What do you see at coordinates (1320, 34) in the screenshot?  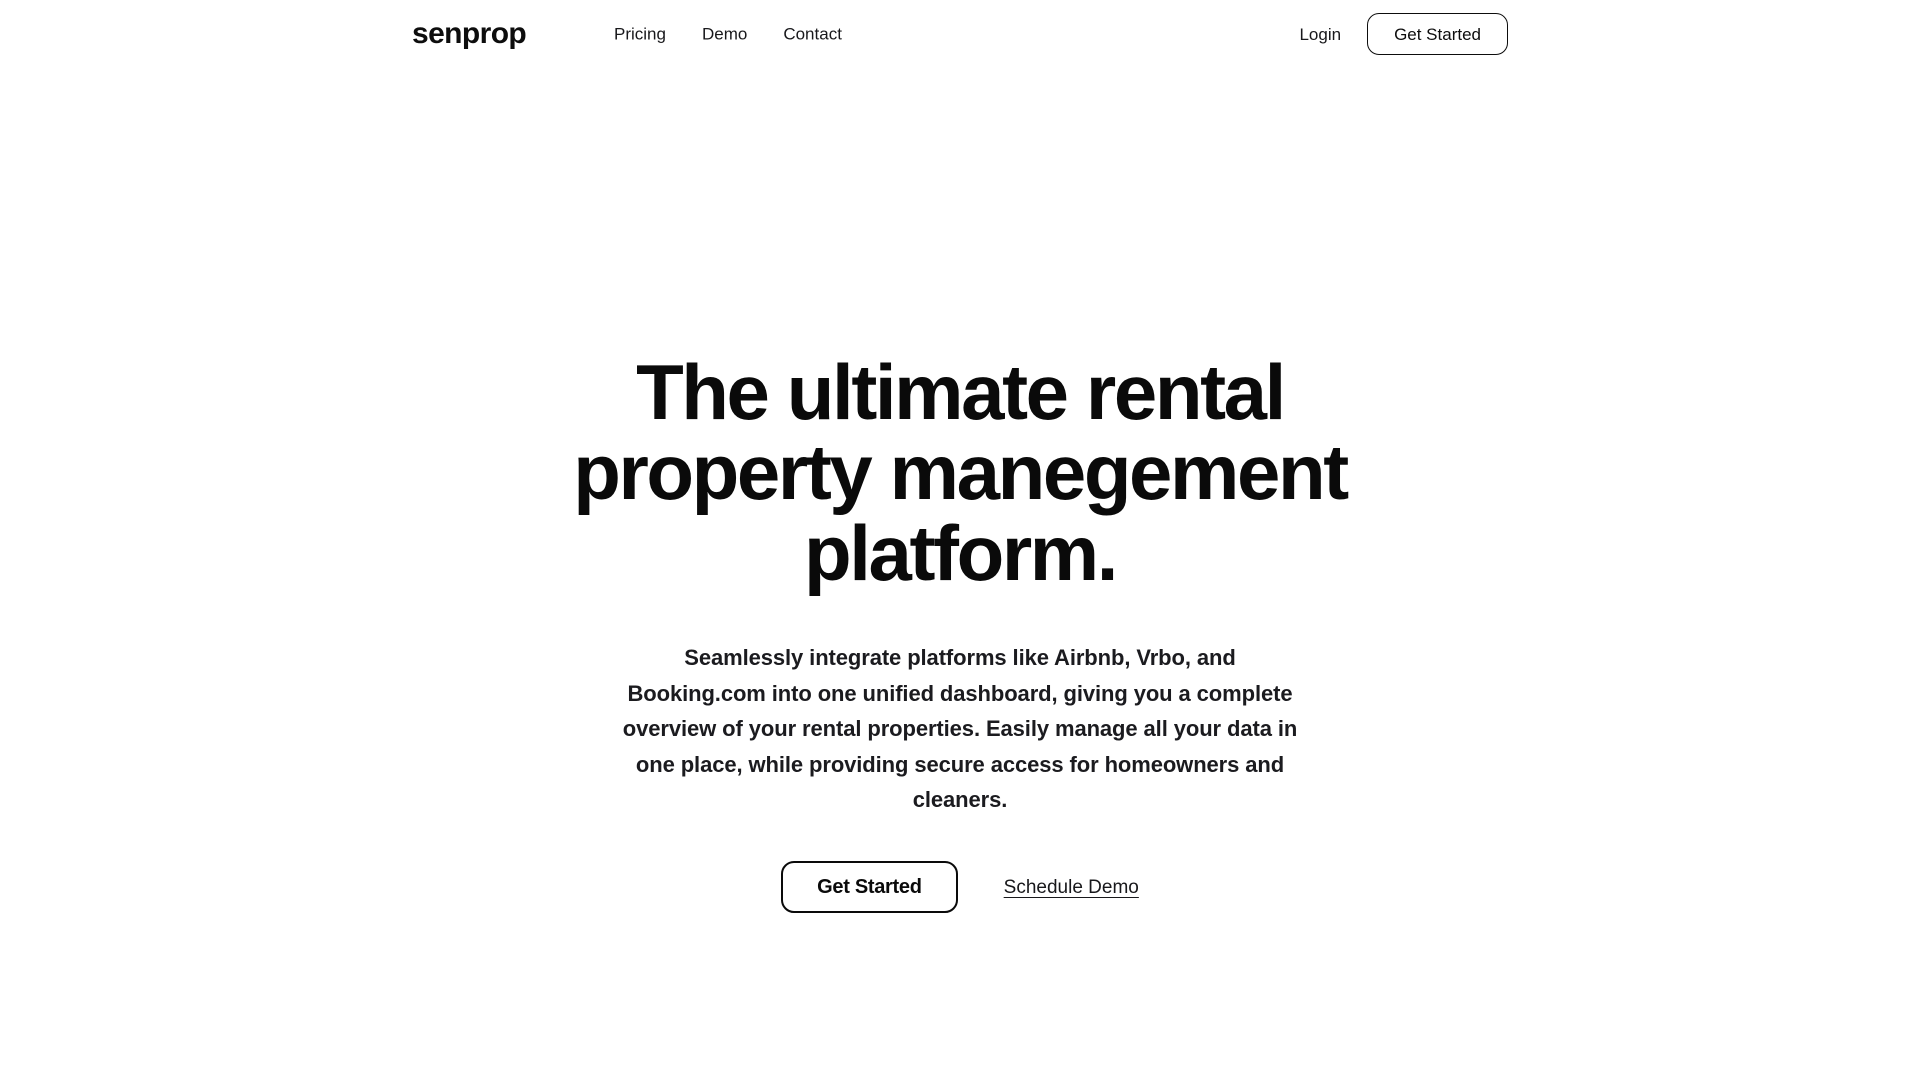 I see `login-link: Login` at bounding box center [1320, 34].